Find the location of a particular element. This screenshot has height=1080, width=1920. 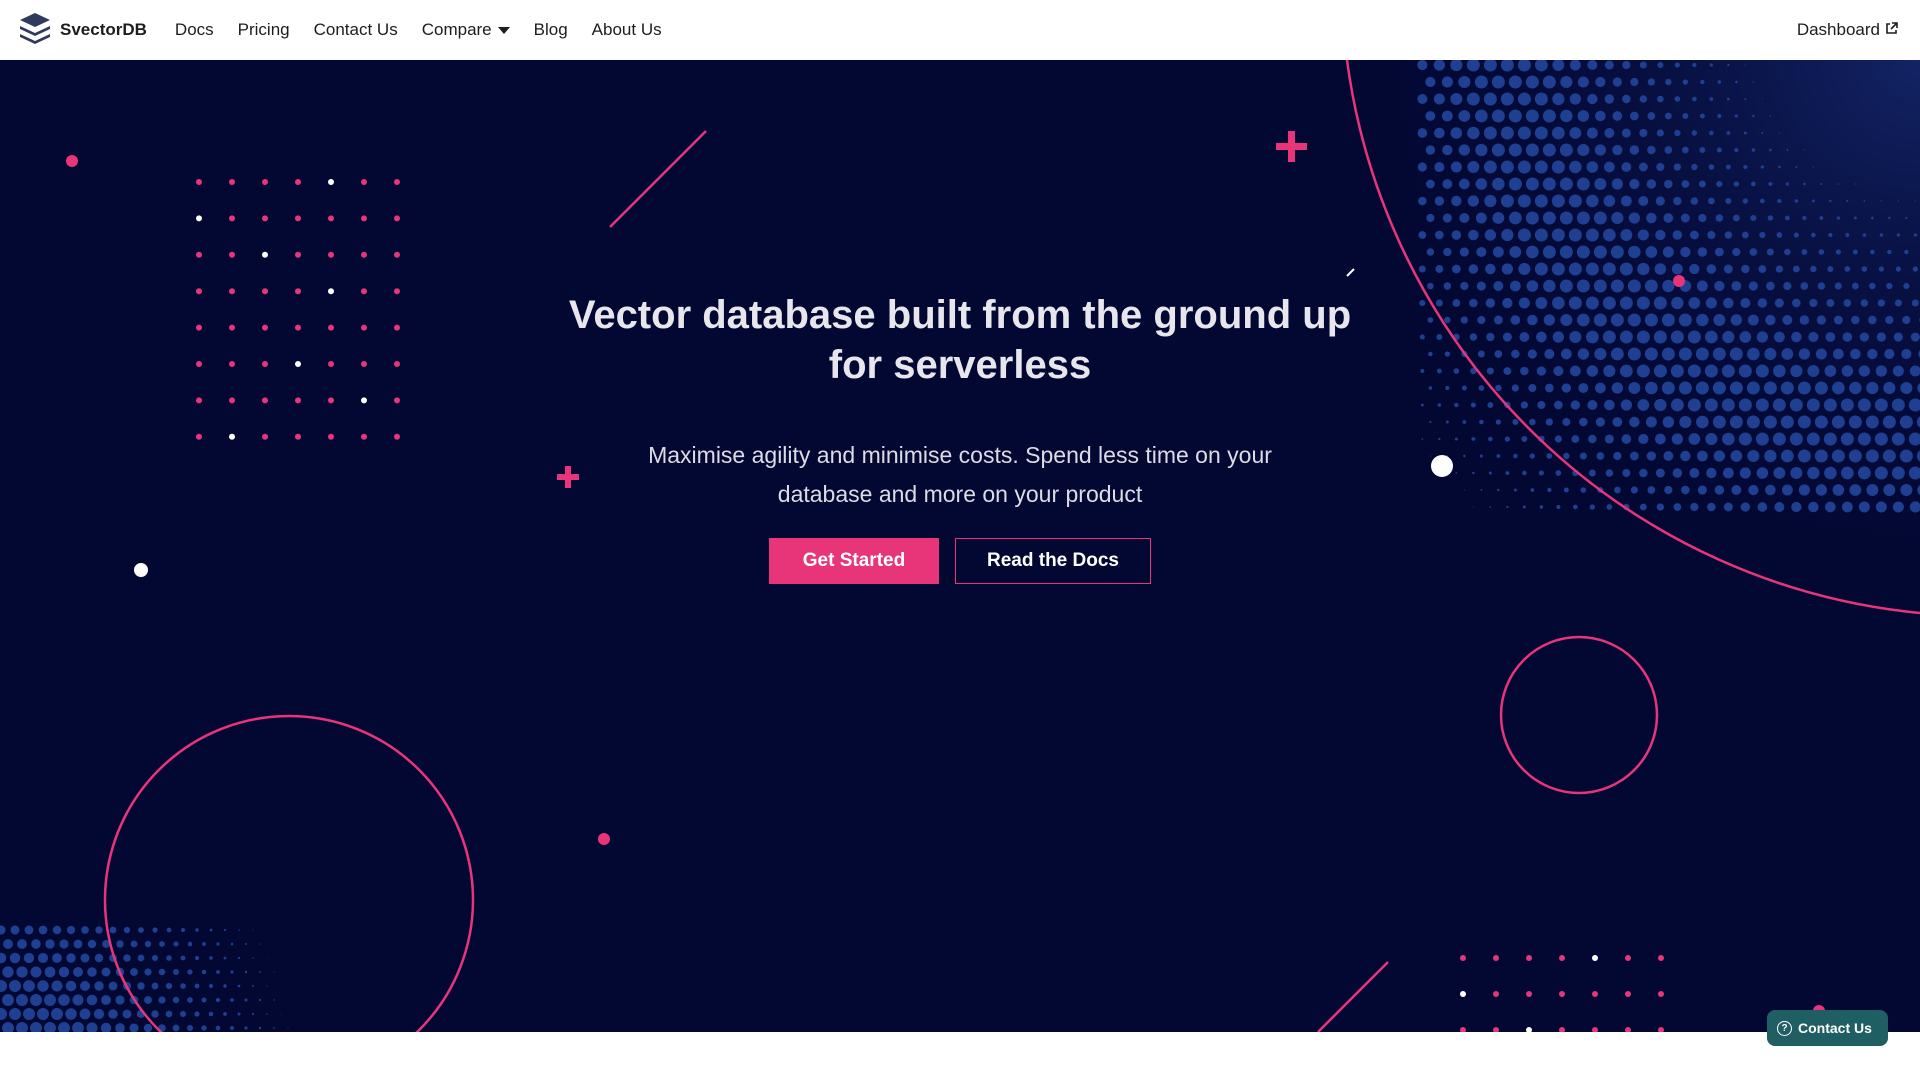

get-started-button: Get Started is located at coordinates (854, 561).